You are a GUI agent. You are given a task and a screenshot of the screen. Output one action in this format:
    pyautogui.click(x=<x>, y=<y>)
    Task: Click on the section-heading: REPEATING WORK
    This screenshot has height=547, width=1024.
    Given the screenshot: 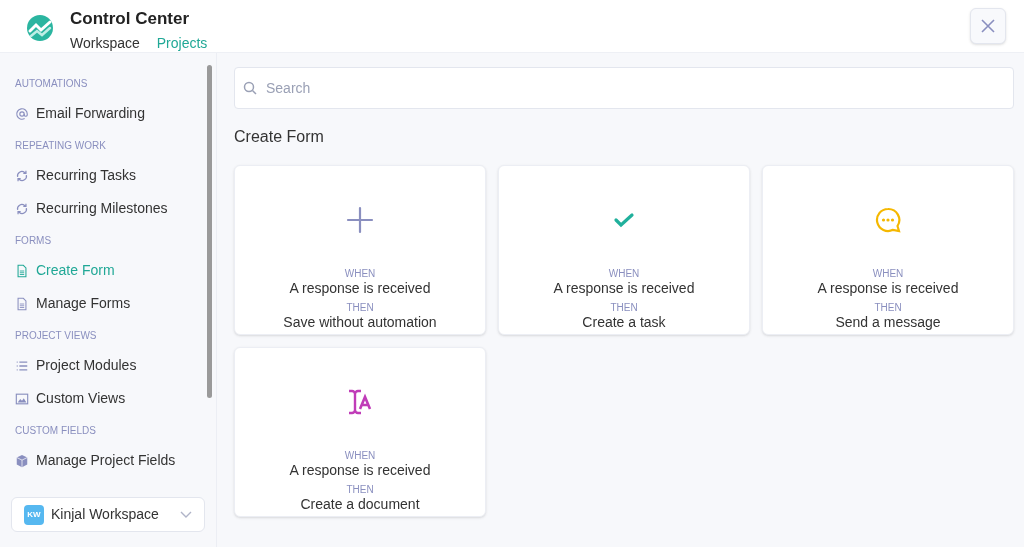 What is the action you would take?
    pyautogui.click(x=61, y=146)
    